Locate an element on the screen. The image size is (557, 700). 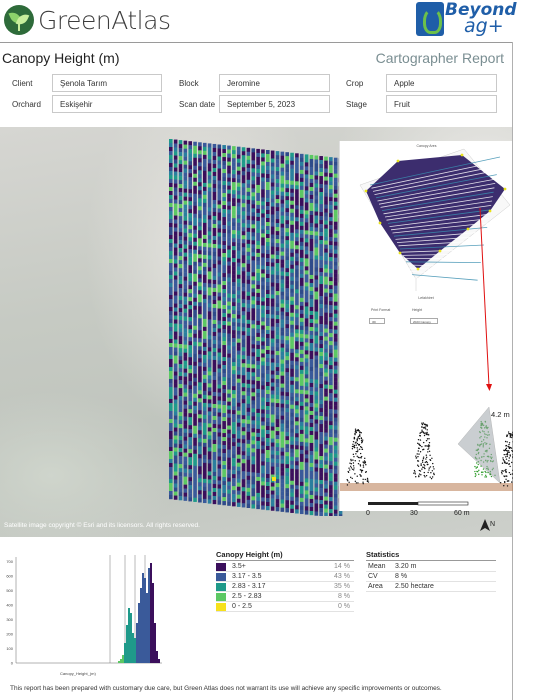
statistics-title-rule is located at coordinates (431, 560).